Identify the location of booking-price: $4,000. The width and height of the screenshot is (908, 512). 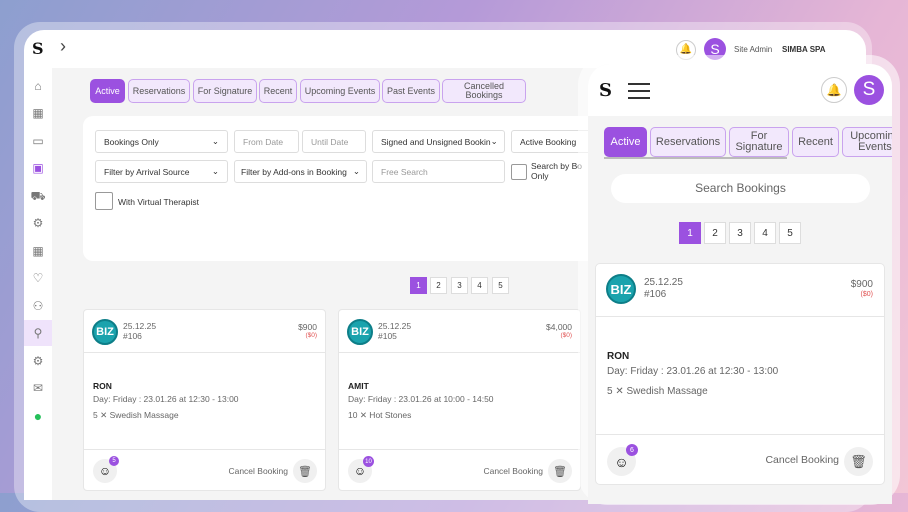
(559, 327).